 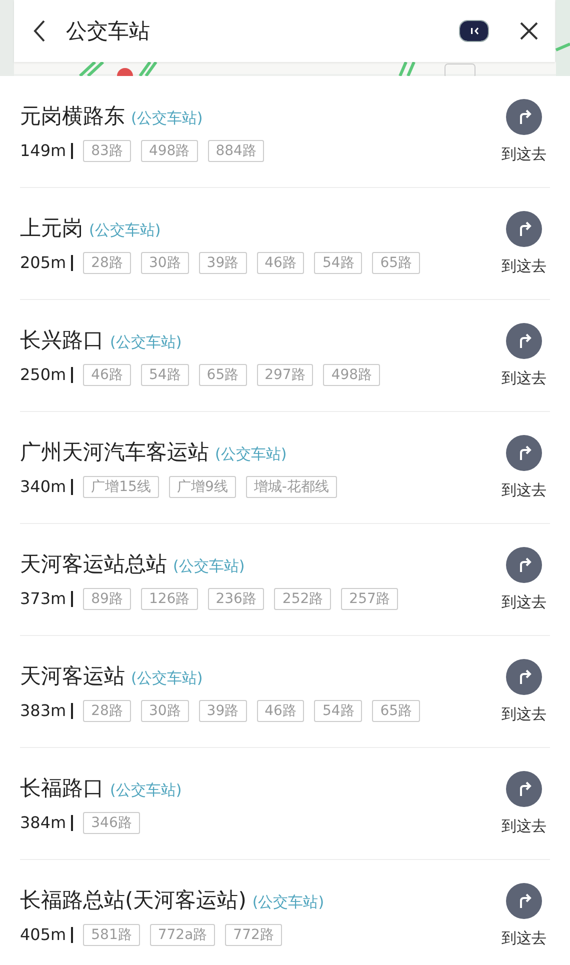 I want to click on route-tag: 346路, so click(x=111, y=823).